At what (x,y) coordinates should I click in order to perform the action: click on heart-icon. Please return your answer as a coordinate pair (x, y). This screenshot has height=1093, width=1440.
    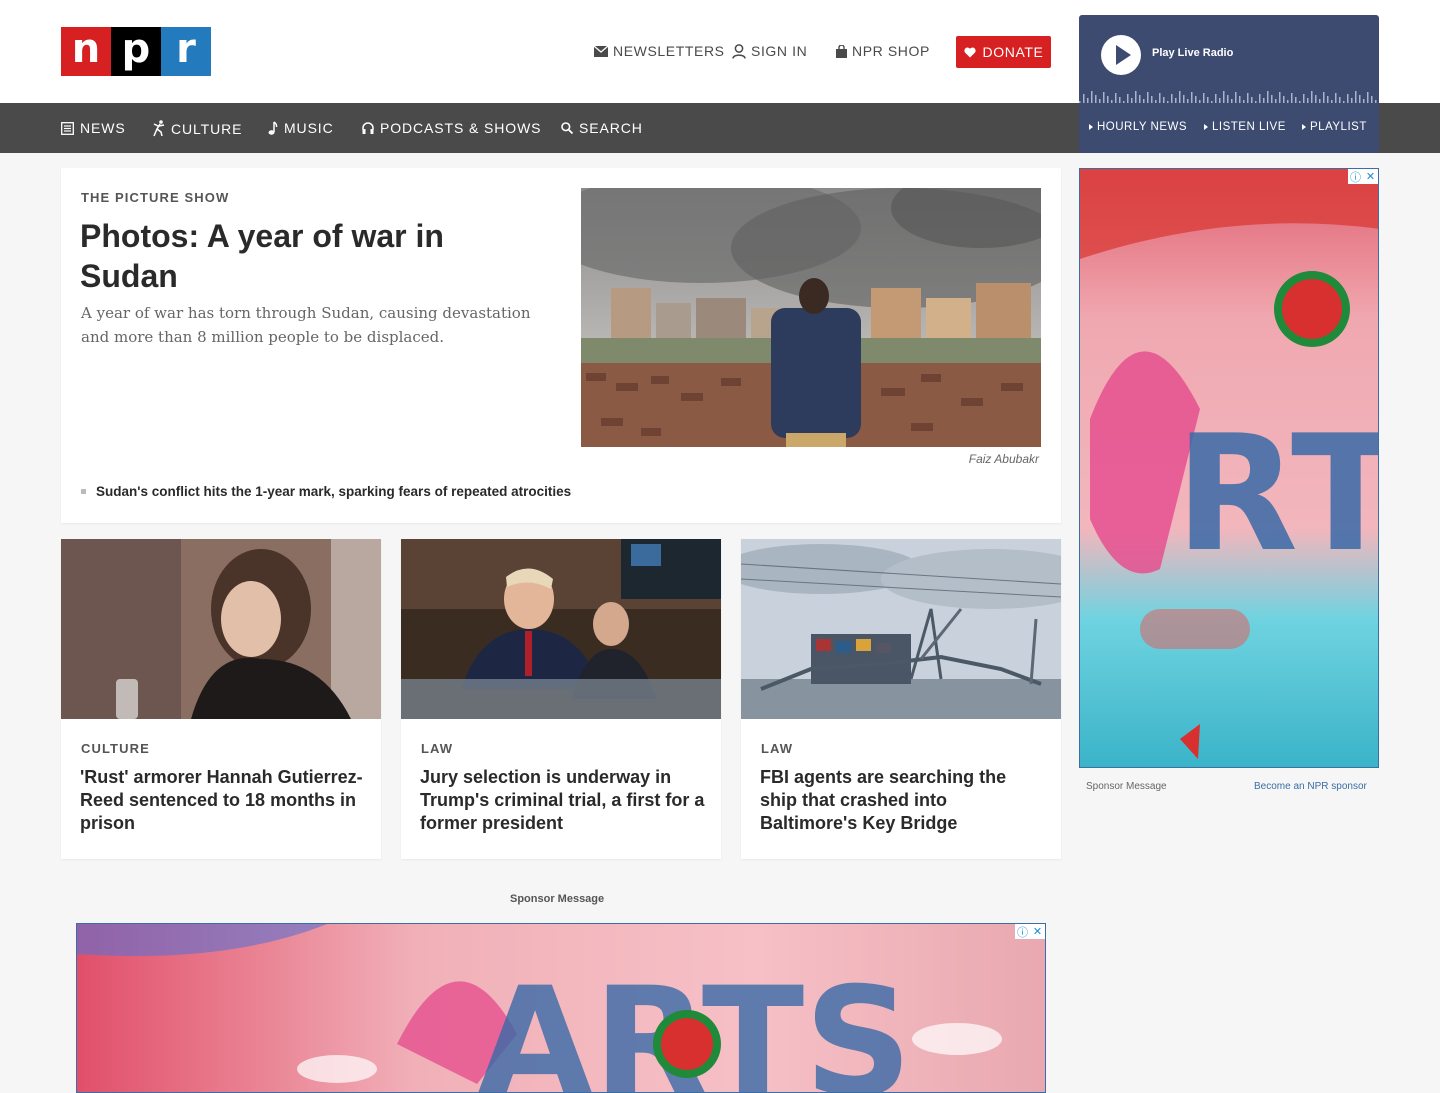
    Looking at the image, I should click on (969, 52).